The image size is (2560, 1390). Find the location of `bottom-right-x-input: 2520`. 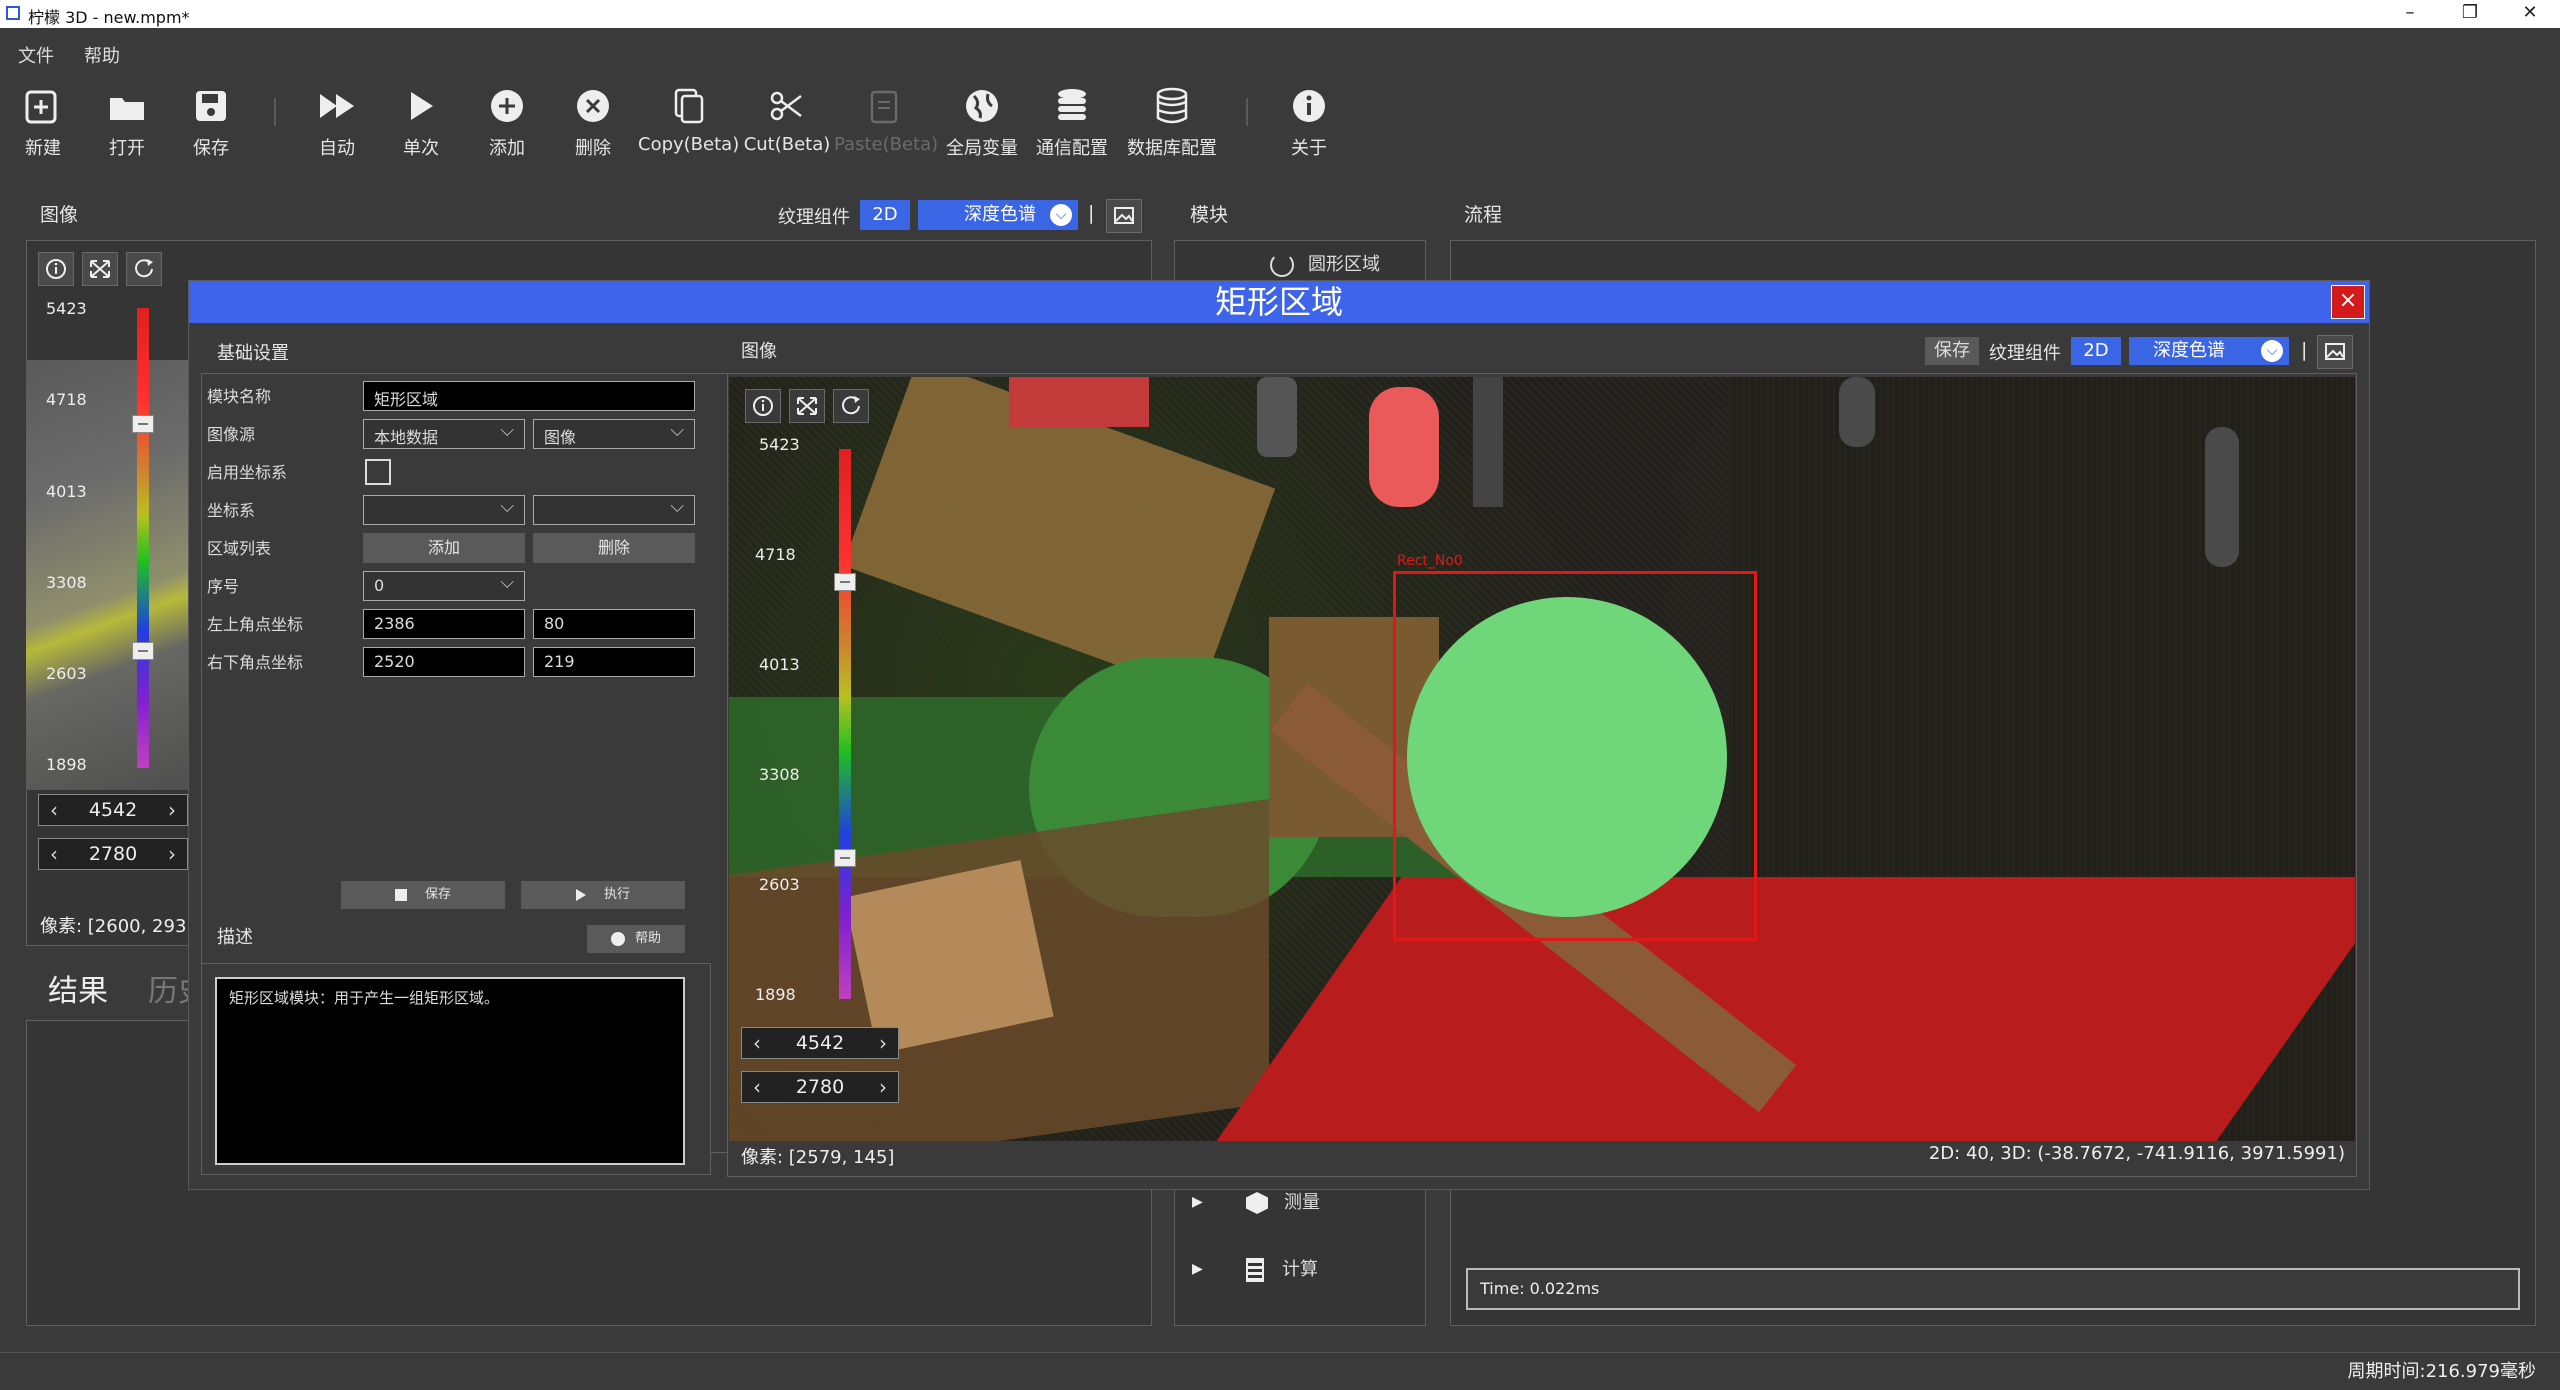

bottom-right-x-input: 2520 is located at coordinates (444, 662).